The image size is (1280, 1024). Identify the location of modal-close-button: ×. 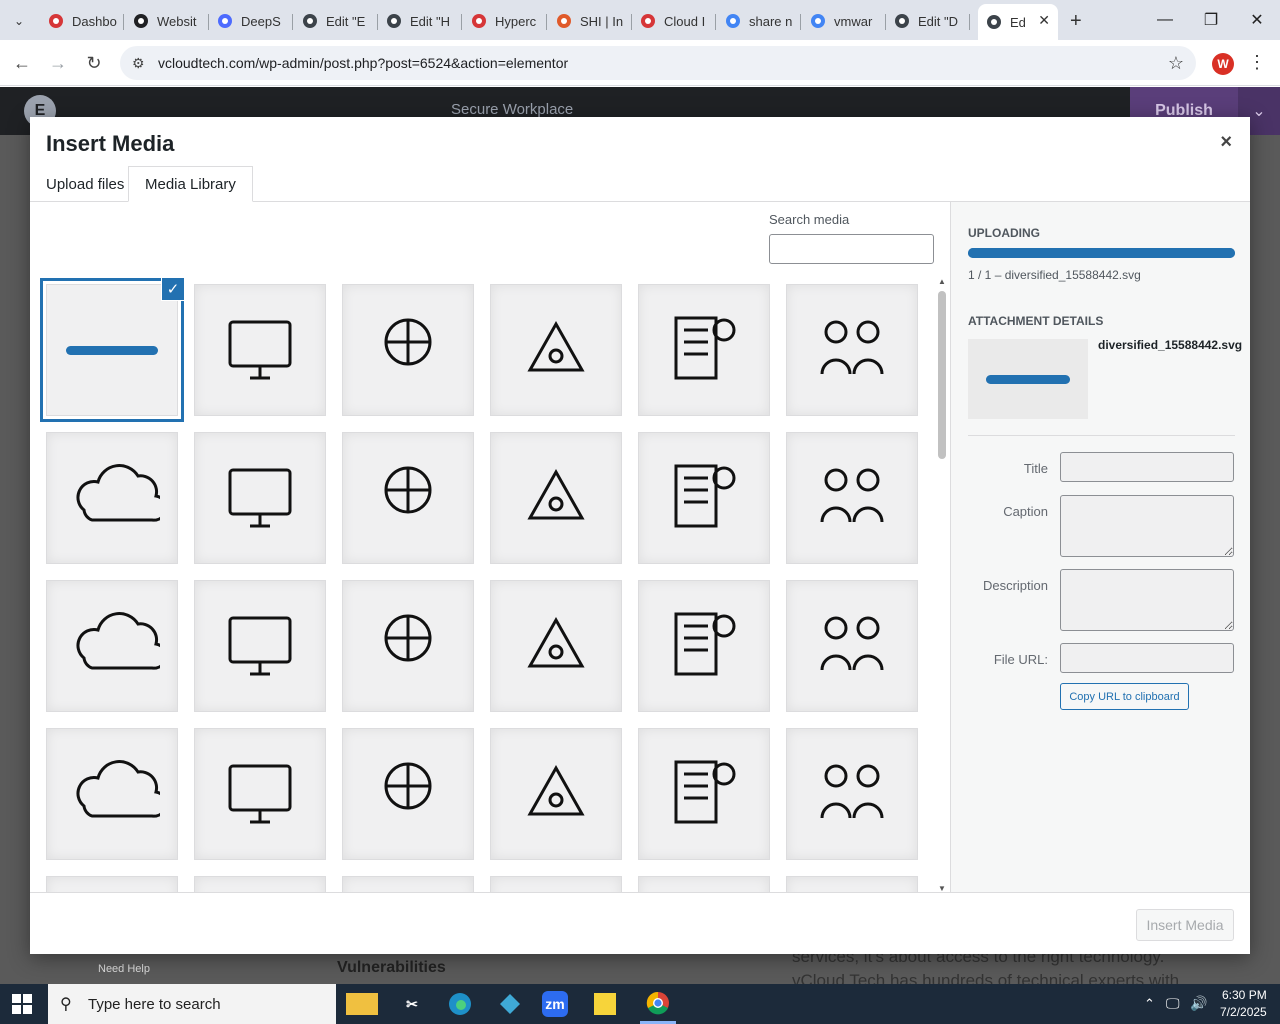
(1226, 142).